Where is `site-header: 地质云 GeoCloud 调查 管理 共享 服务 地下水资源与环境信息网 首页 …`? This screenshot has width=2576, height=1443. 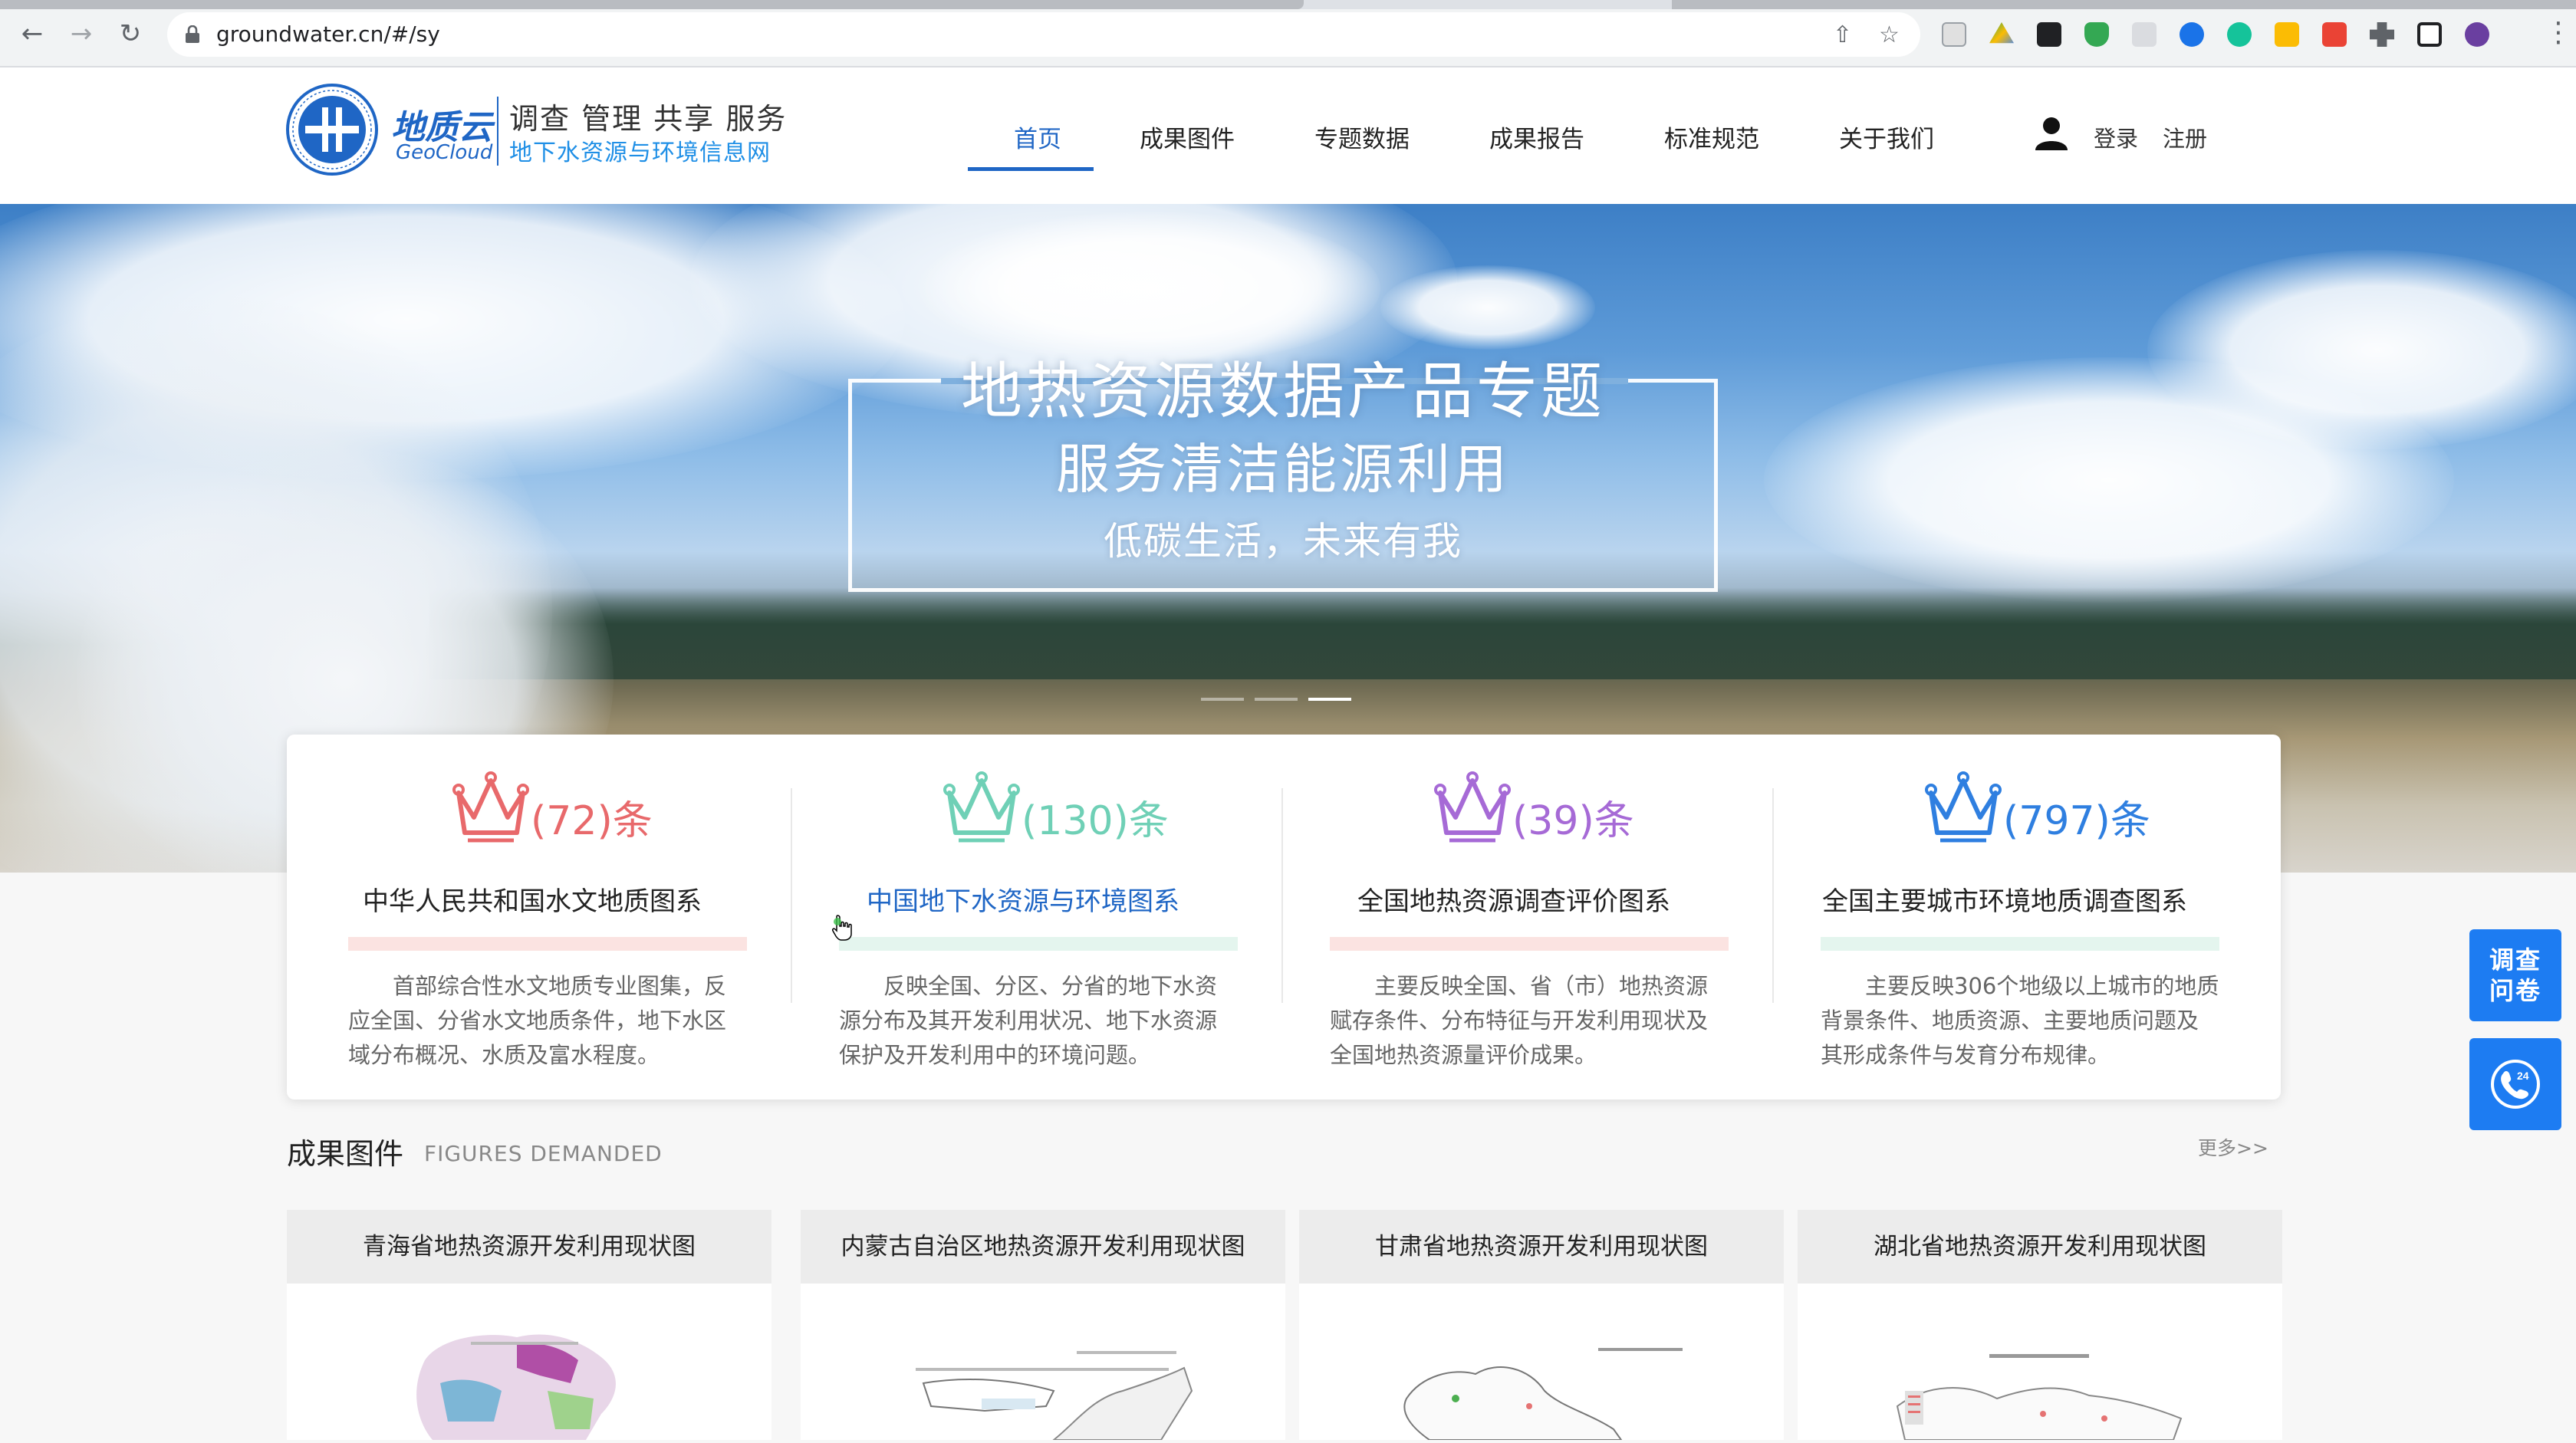 site-header: 地质云 GeoCloud 调查 管理 共享 服务 地下水资源与环境信息网 首页 … is located at coordinates (1288, 135).